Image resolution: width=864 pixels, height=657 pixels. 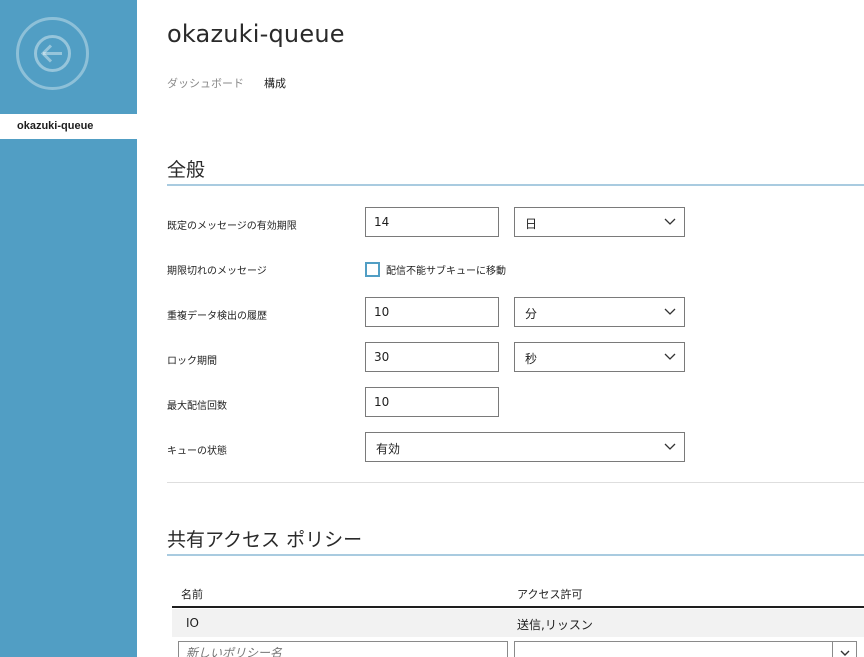 What do you see at coordinates (388, 449) in the screenshot?
I see `queue-state-value: 有効` at bounding box center [388, 449].